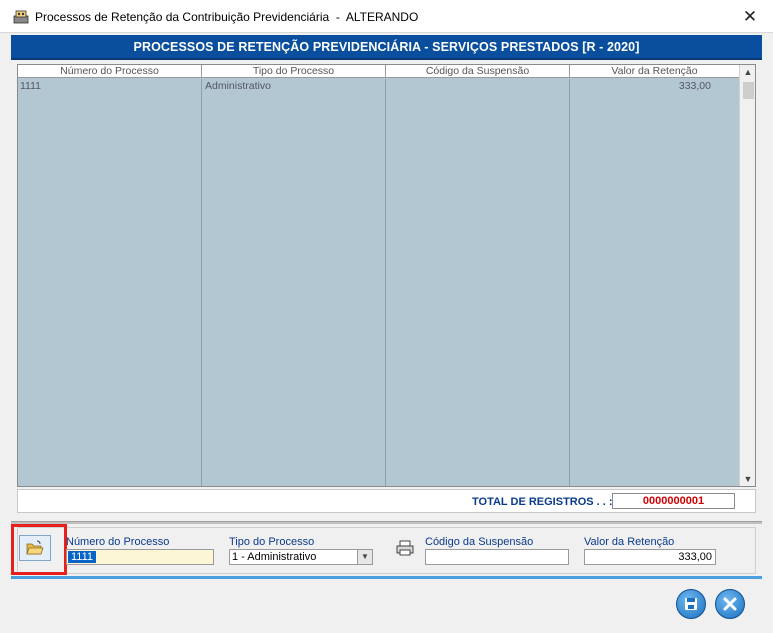 Image resolution: width=773 pixels, height=633 pixels. I want to click on row-cell-valor: 333,00, so click(694, 86).